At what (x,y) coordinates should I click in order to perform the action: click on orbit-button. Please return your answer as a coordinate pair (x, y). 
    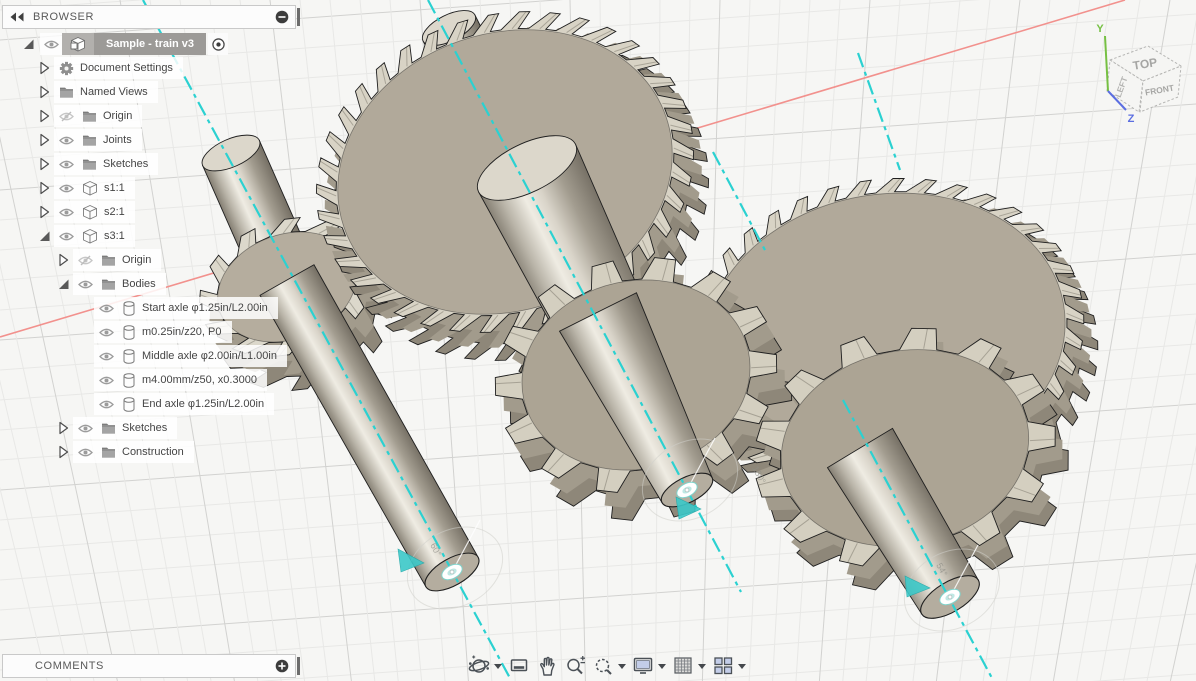
    Looking at the image, I should click on (486, 666).